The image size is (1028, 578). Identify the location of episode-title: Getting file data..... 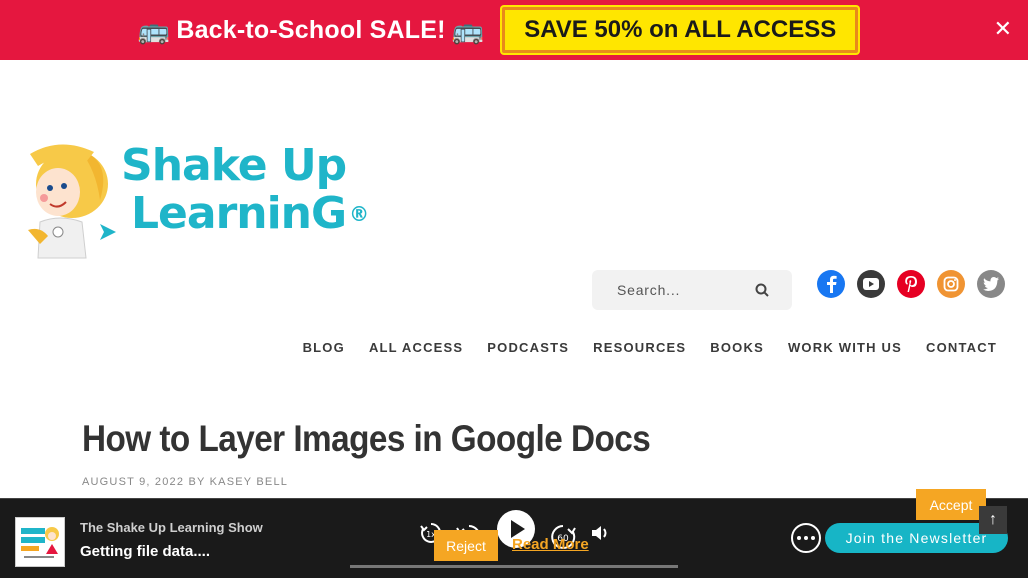
(145, 551).